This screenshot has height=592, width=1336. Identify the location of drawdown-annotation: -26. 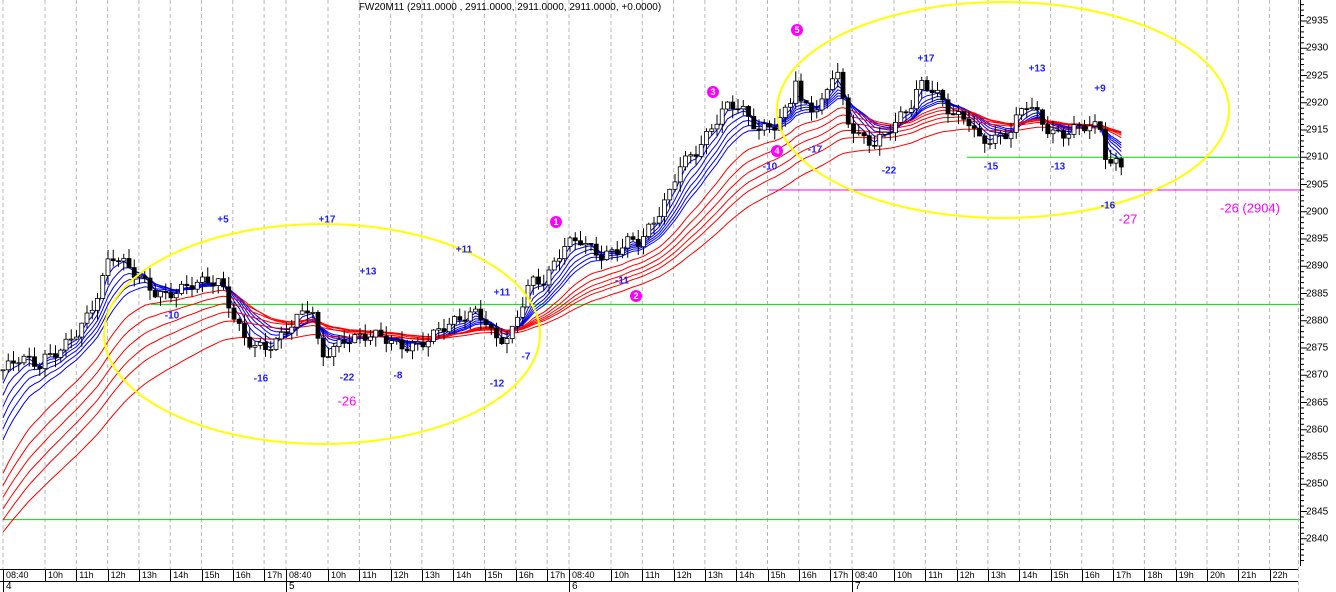
(347, 401).